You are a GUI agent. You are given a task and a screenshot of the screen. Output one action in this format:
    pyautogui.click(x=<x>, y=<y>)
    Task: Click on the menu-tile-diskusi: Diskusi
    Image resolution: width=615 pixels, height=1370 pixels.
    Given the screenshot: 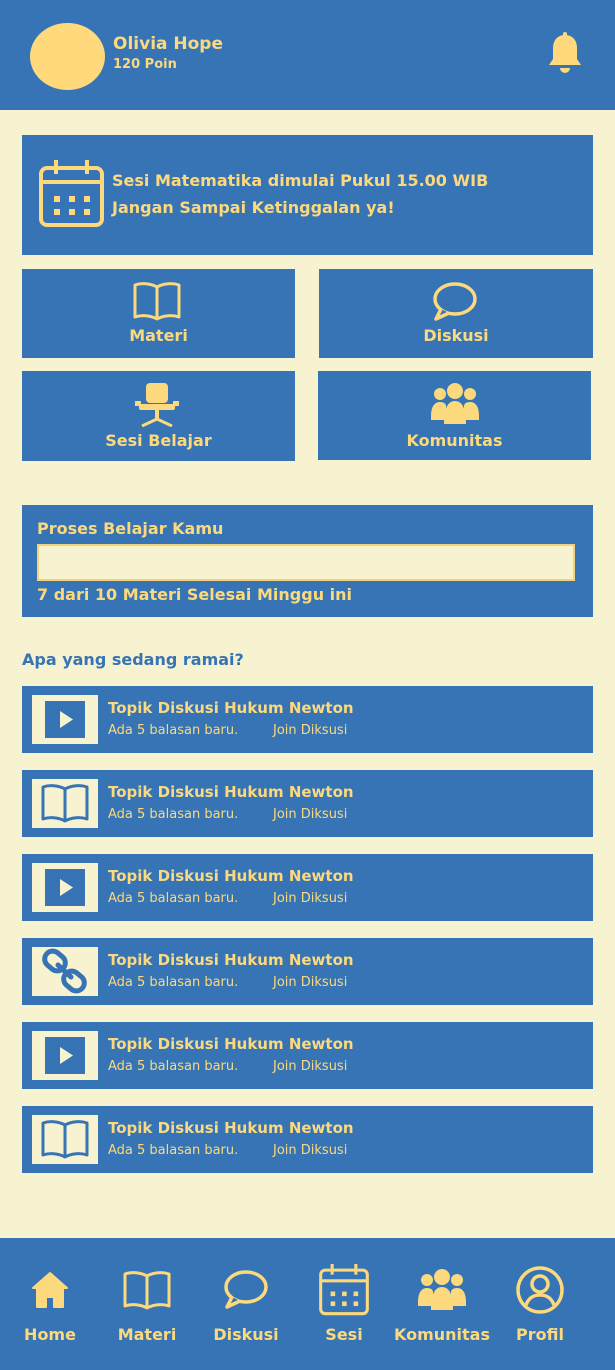 What is the action you would take?
    pyautogui.click(x=456, y=313)
    